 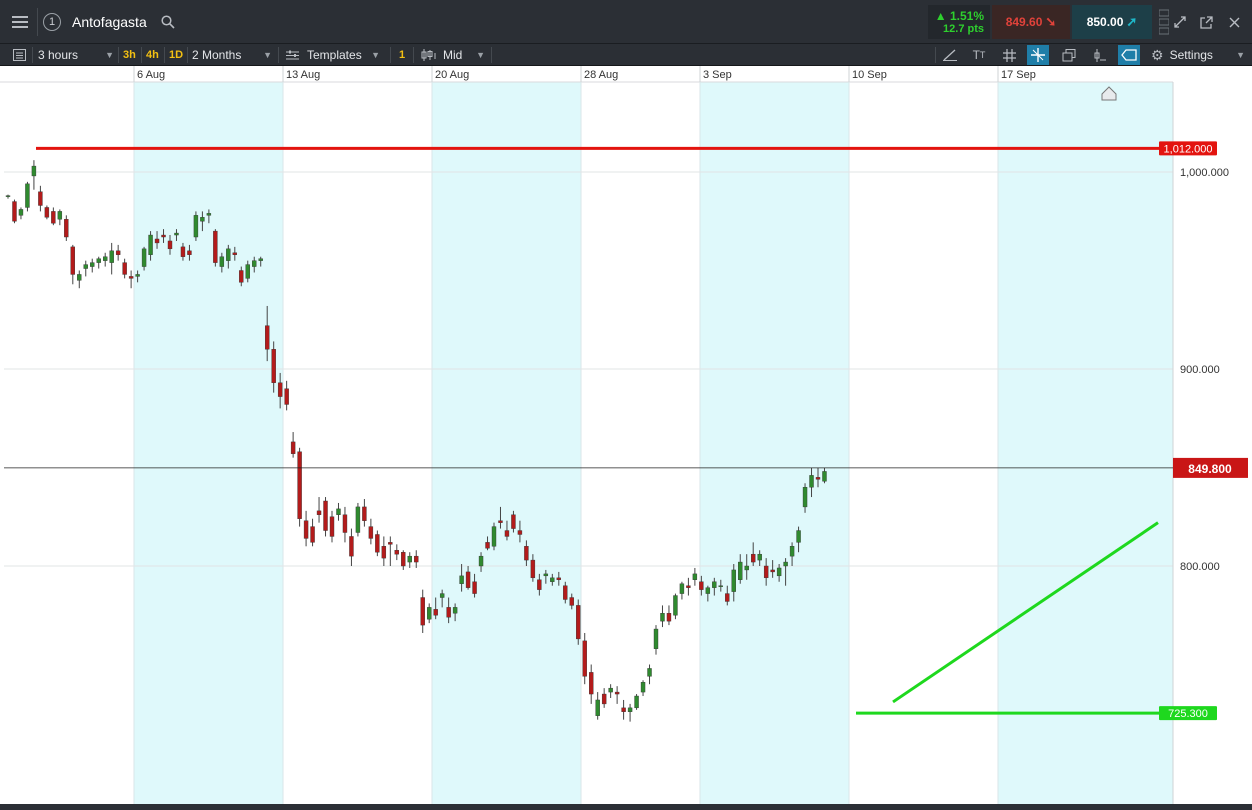 I want to click on header-divider, so click(x=37, y=22).